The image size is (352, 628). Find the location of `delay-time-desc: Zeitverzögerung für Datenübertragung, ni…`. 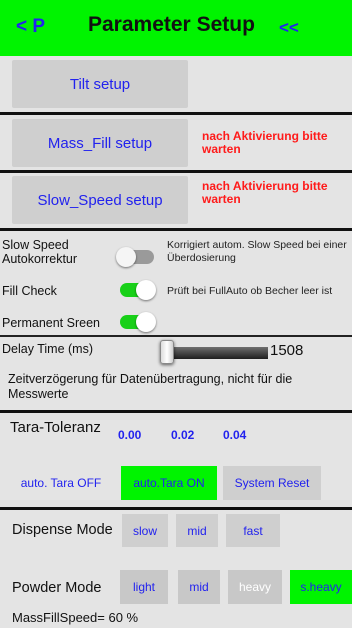

delay-time-desc: Zeitverzögerung für Datenübertragung, ni… is located at coordinates (150, 386).